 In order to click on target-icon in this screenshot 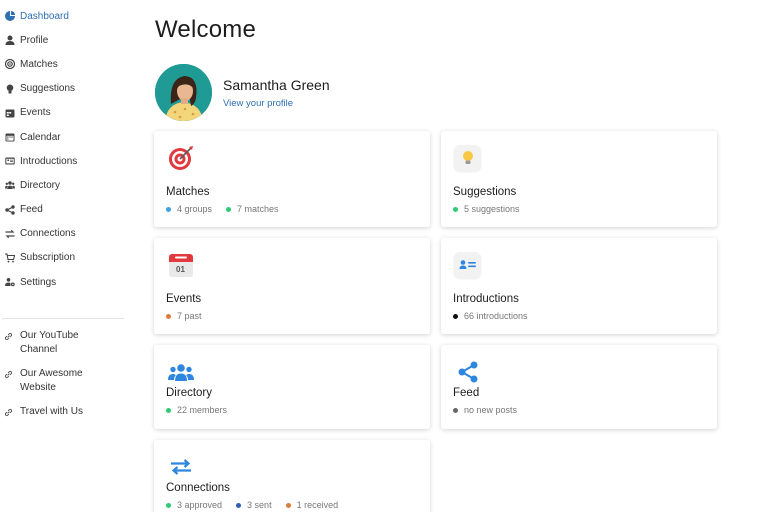, I will do `click(9, 64)`.